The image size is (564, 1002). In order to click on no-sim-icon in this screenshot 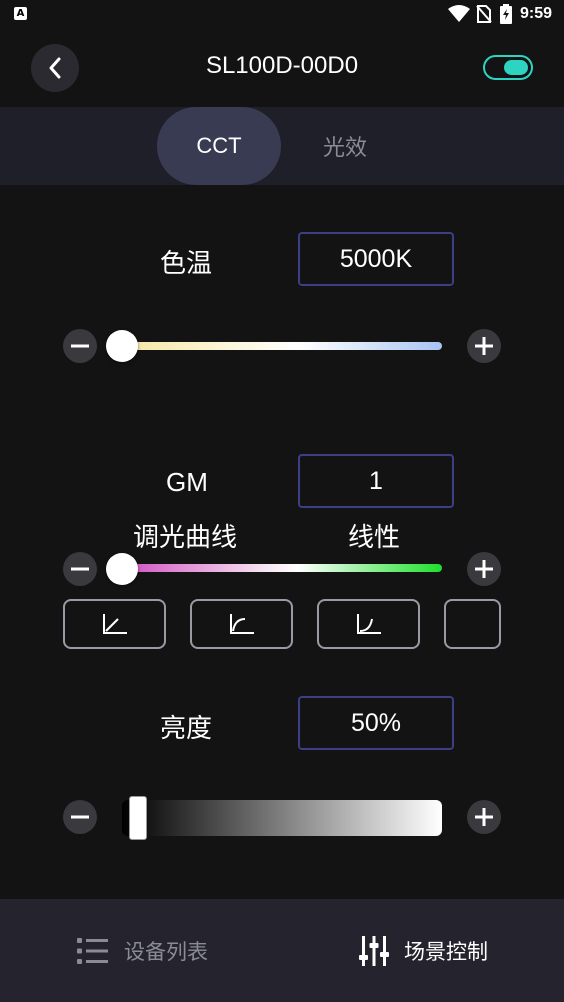, I will do `click(484, 14)`.